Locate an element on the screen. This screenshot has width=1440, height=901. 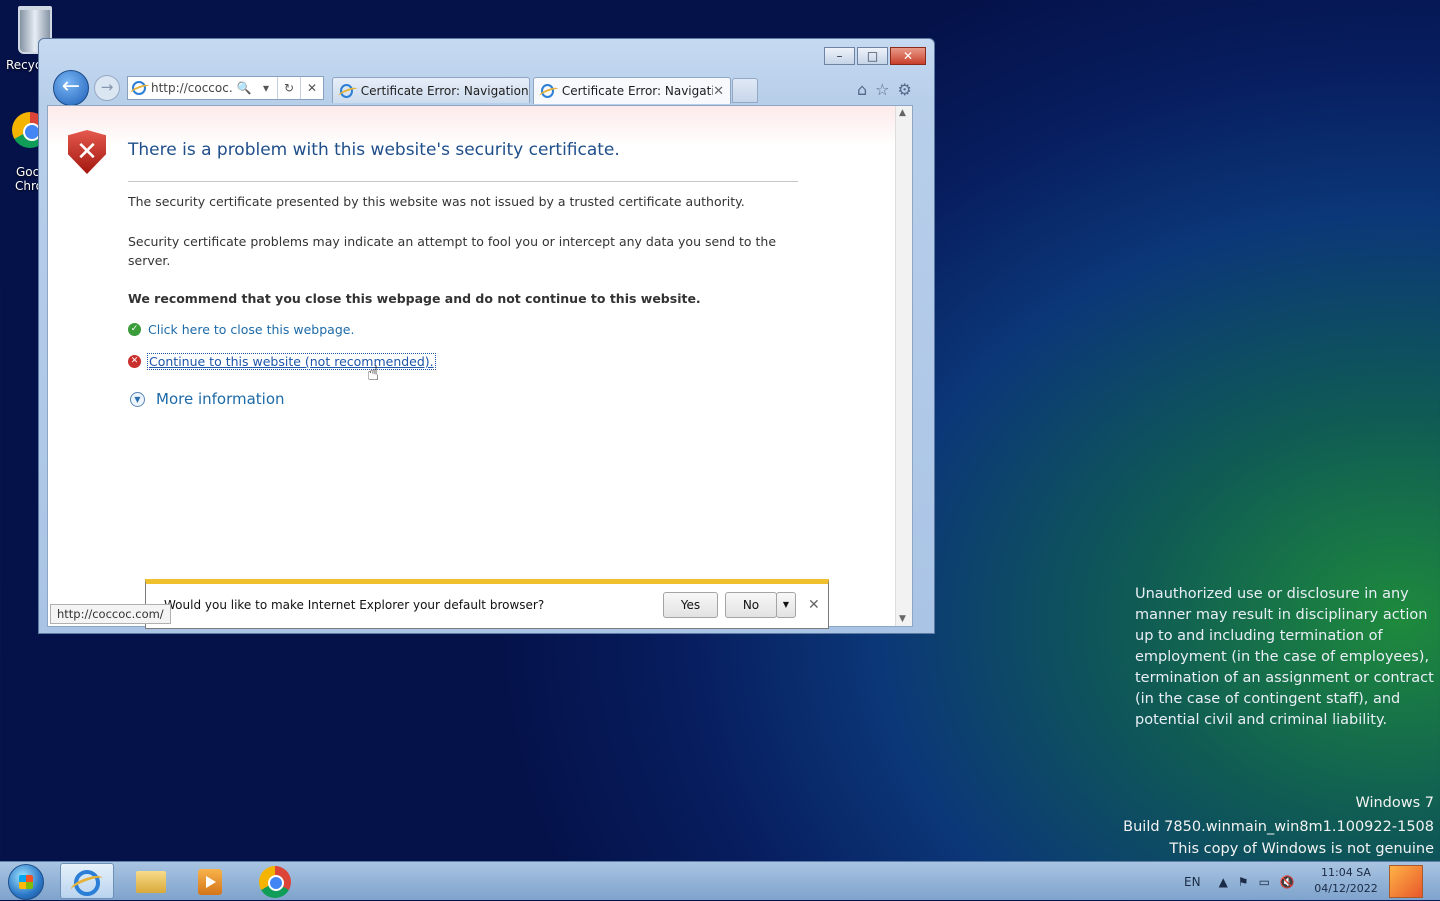
no-dropdown-icon: ▼ is located at coordinates (786, 605).